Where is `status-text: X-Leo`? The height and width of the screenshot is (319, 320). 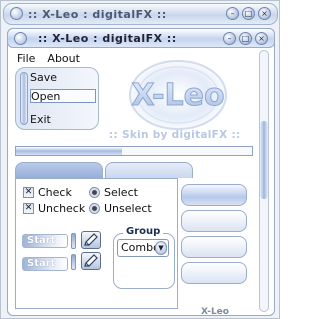 status-text: X-Leo is located at coordinates (215, 312).